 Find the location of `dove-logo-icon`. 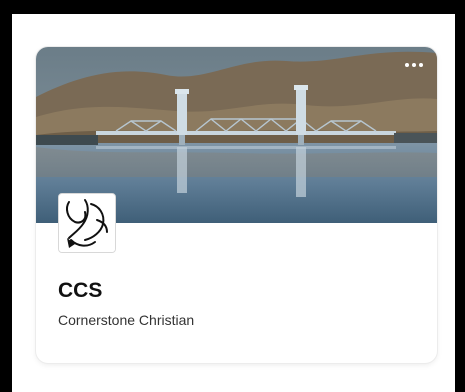

dove-logo-icon is located at coordinates (87, 223).